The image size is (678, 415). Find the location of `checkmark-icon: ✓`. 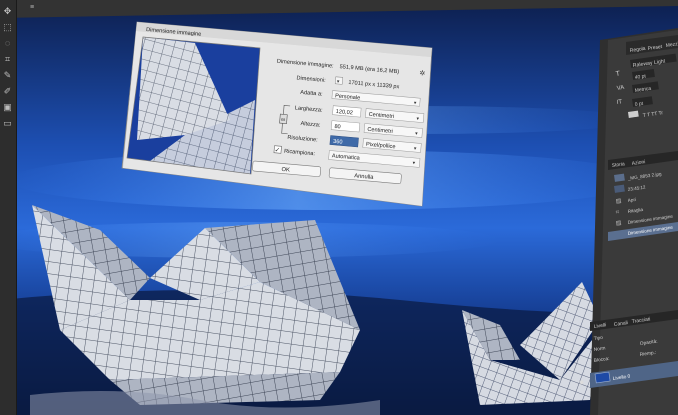

checkmark-icon: ✓ is located at coordinates (277, 150).